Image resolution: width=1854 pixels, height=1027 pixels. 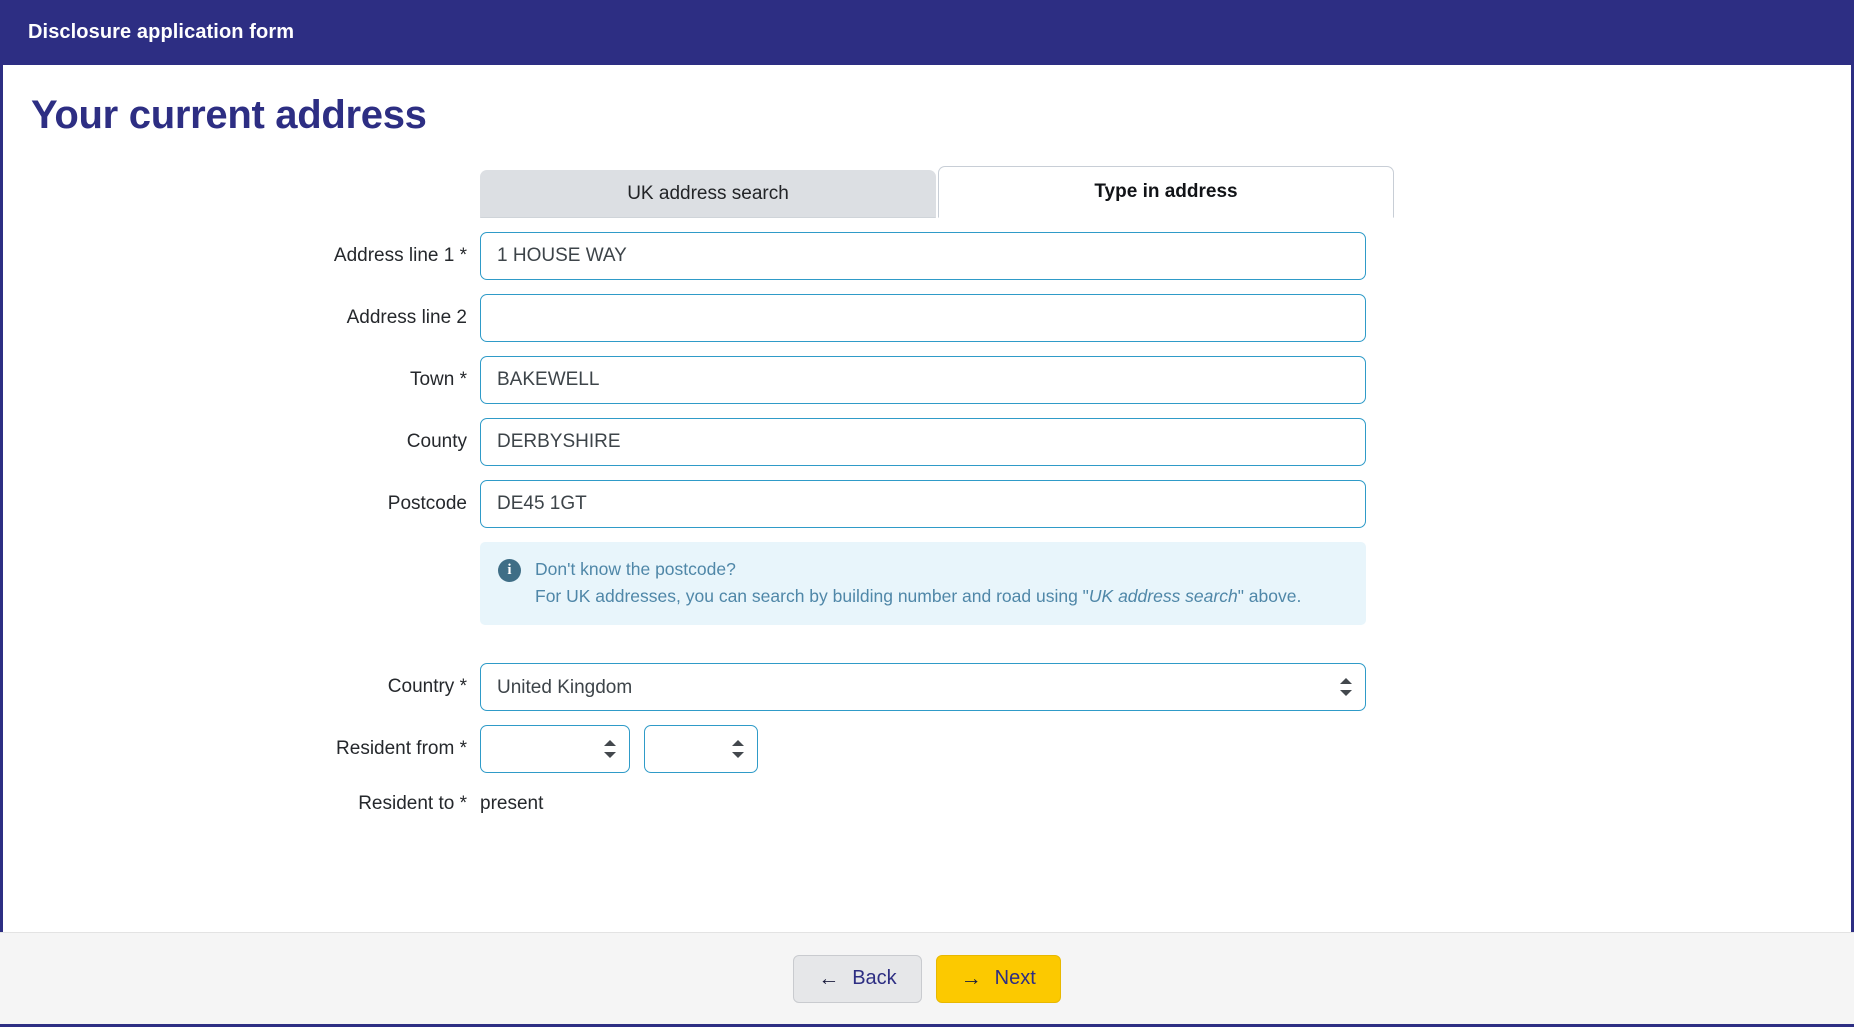 What do you see at coordinates (927, 978) in the screenshot?
I see `form-footer: ← Back → Next` at bounding box center [927, 978].